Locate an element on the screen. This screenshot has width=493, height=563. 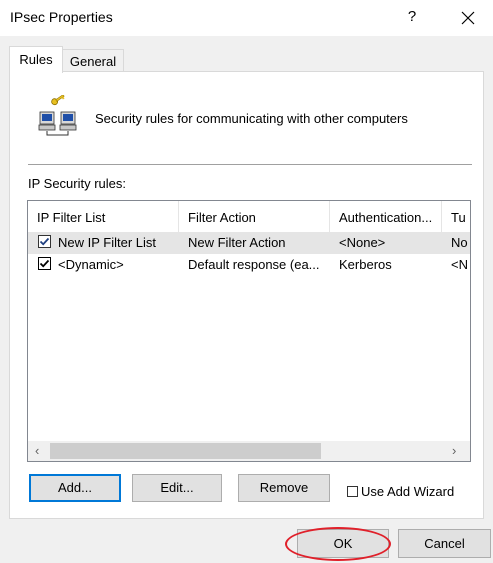
cell-filter-action: New Filter Action is located at coordinates (237, 242).